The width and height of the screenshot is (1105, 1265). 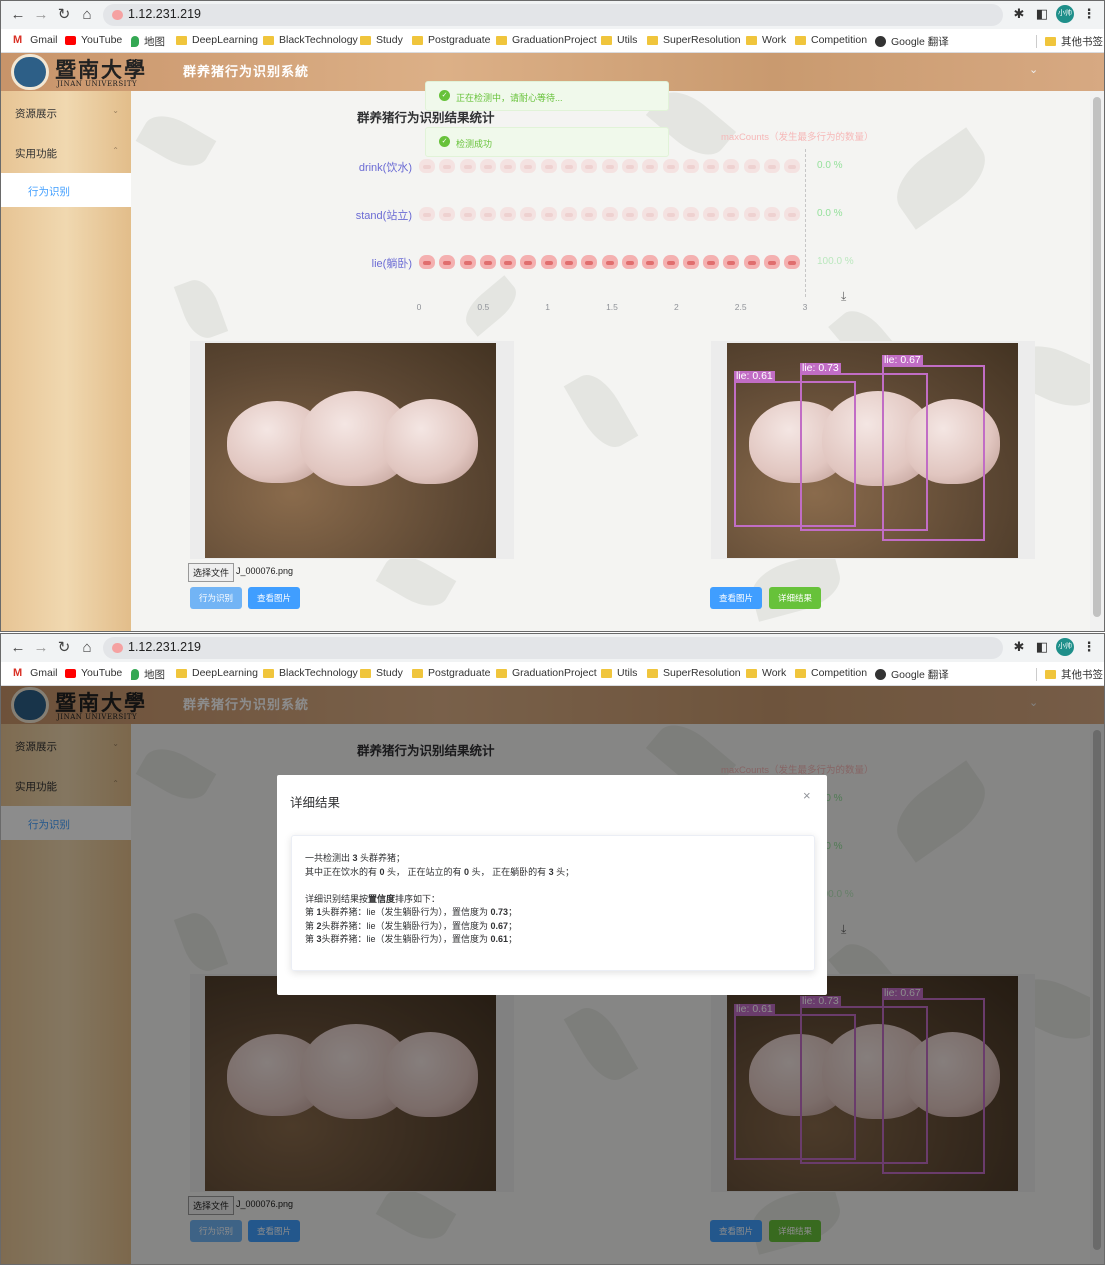 What do you see at coordinates (499, 912) in the screenshot?
I see `confidence-value: 0.73` at bounding box center [499, 912].